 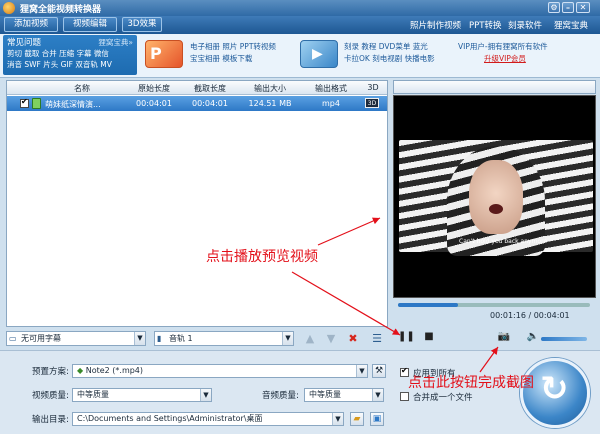 What do you see at coordinates (221, 59) in the screenshot?
I see `ad1-line2: 宝宝相册 模板下载` at bounding box center [221, 59].